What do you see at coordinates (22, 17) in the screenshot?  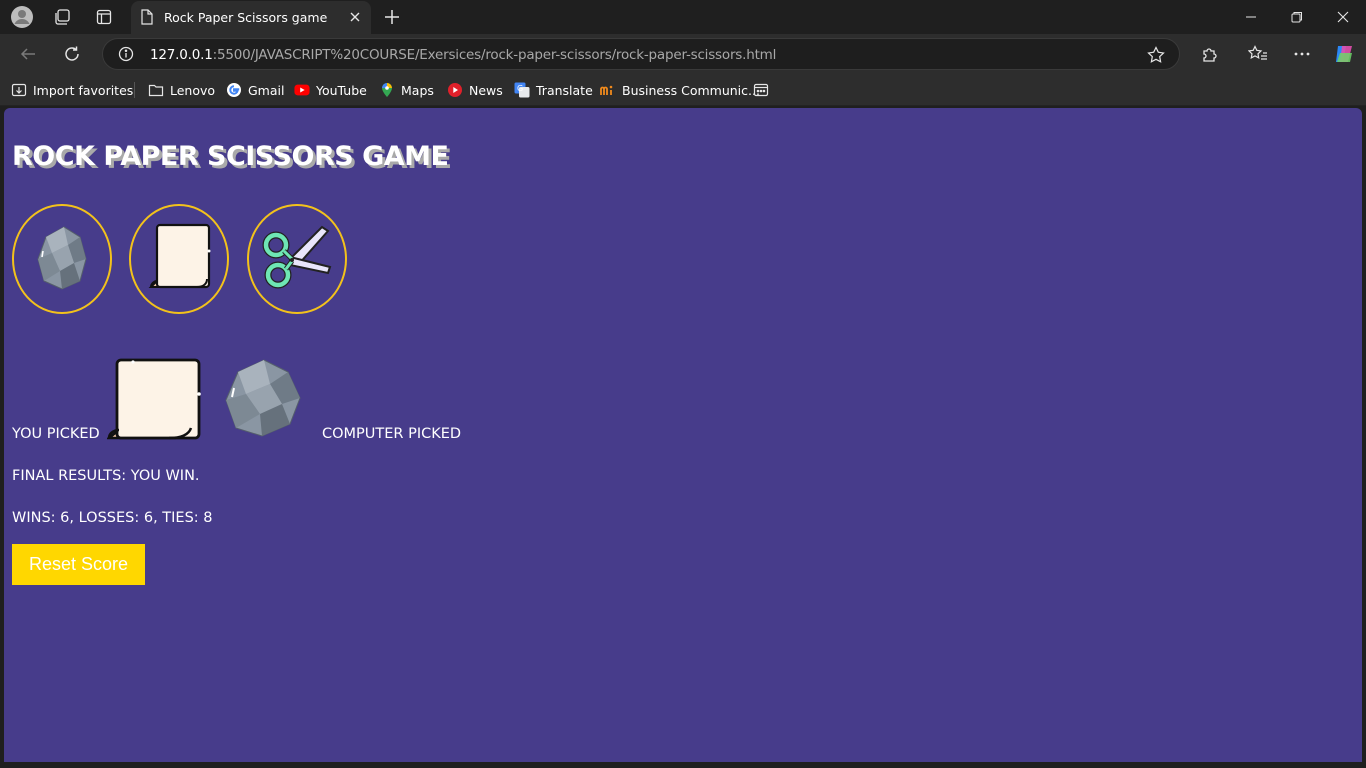 I see `profile-avatar-icon` at bounding box center [22, 17].